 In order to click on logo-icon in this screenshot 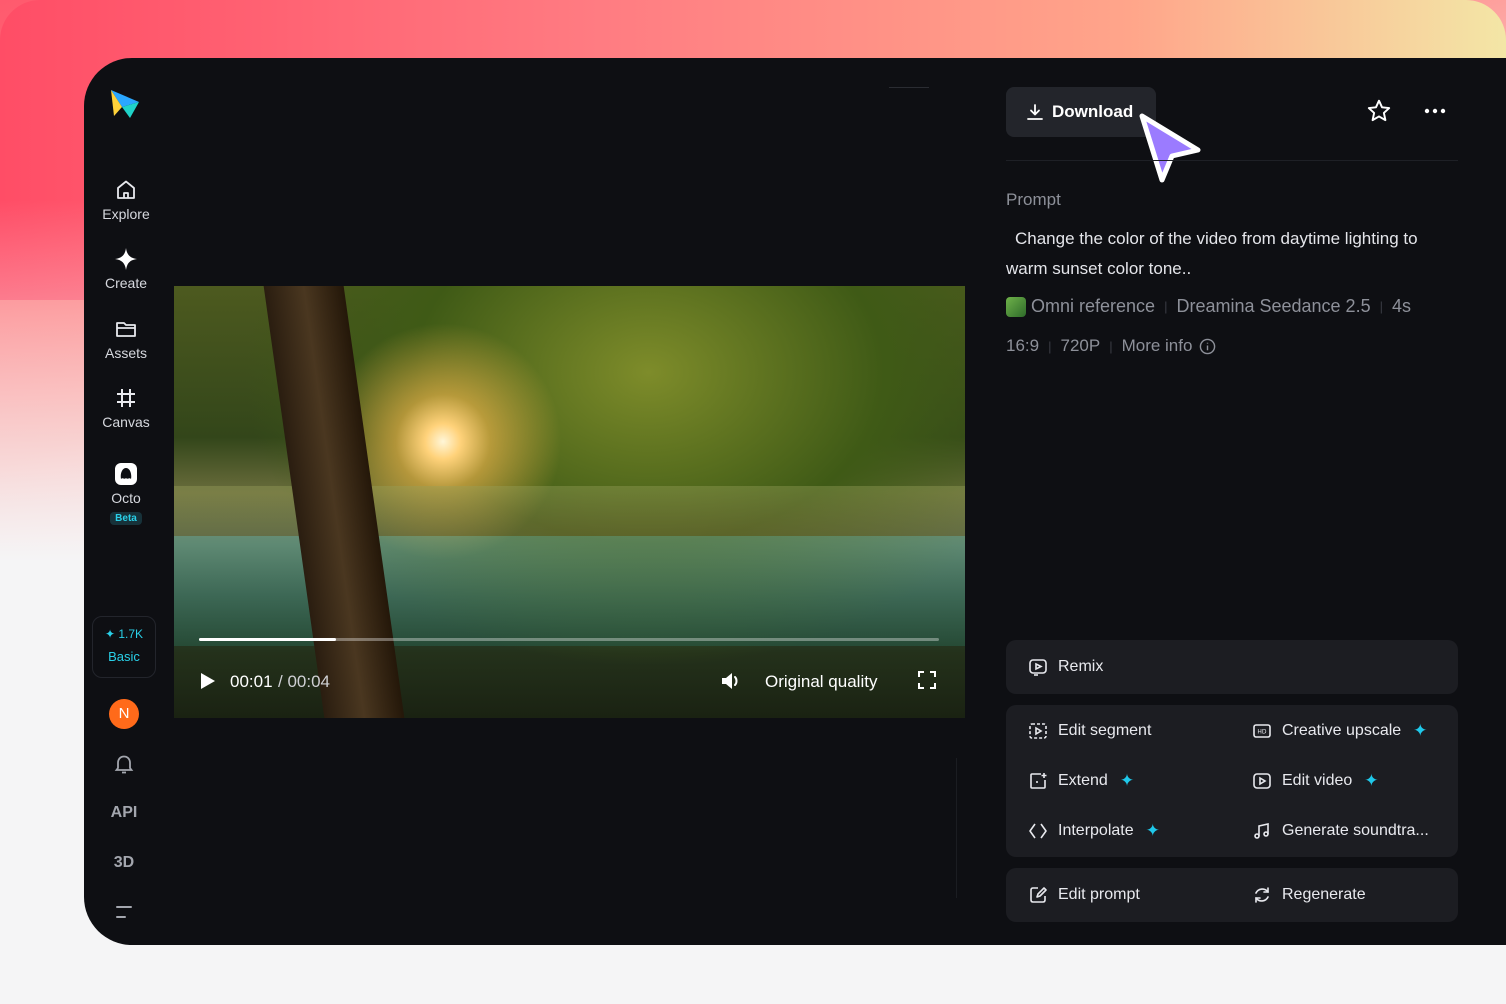, I will do `click(125, 103)`.